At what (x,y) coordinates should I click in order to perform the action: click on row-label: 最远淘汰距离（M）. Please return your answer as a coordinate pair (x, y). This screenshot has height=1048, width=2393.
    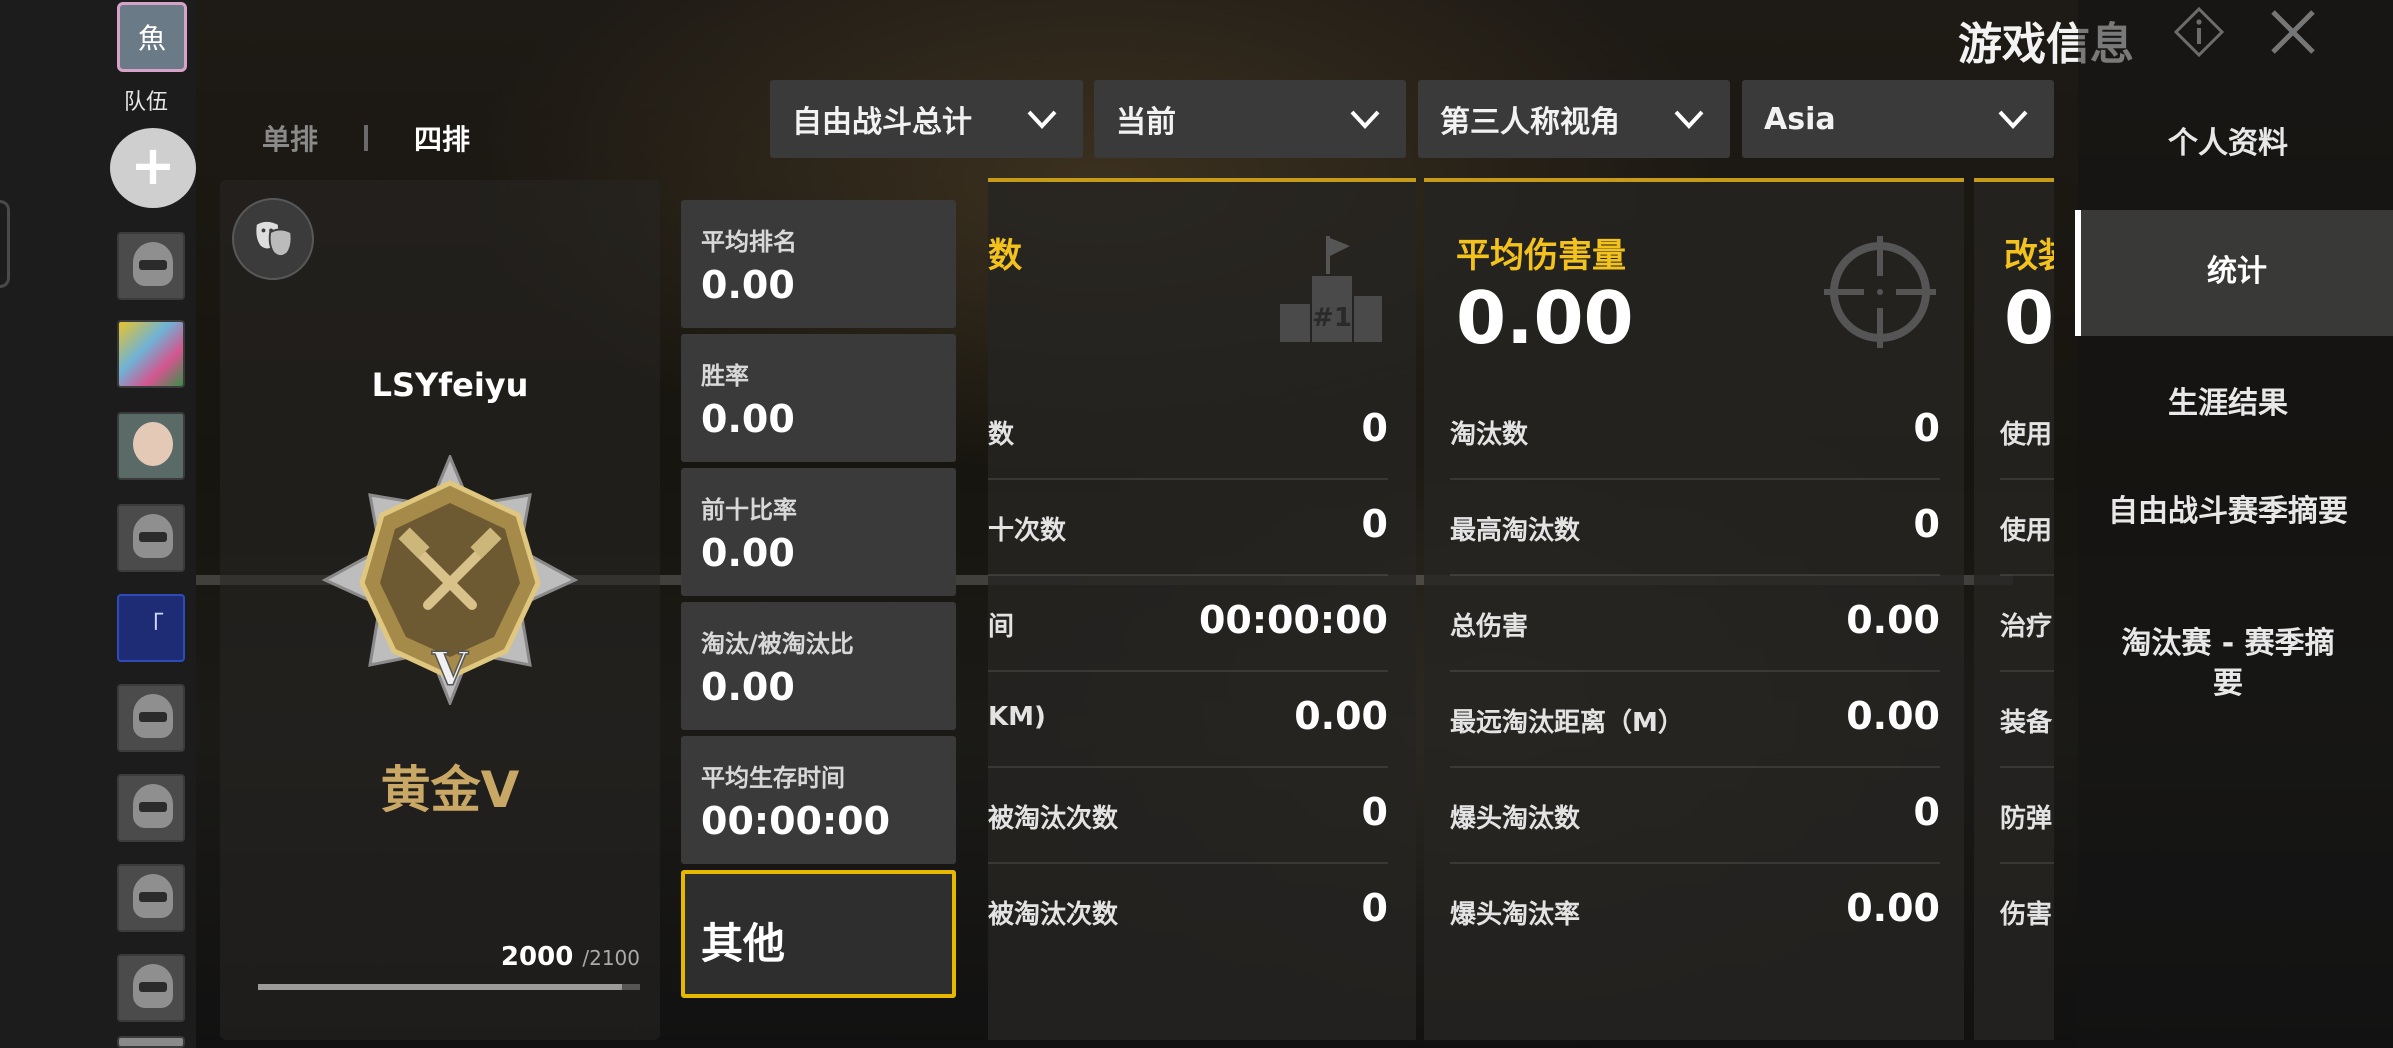
    Looking at the image, I should click on (1567, 723).